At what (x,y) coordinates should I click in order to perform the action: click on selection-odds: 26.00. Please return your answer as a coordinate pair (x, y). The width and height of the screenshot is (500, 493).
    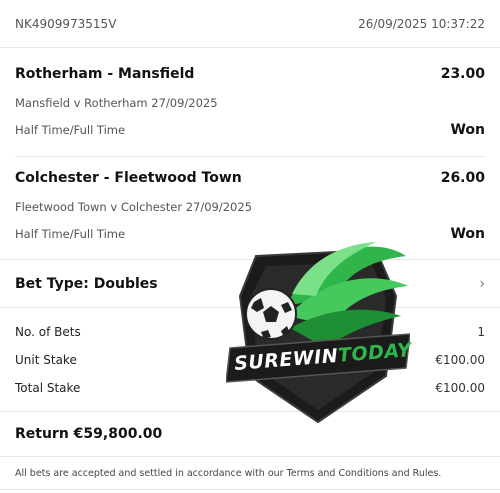
    Looking at the image, I should click on (462, 178).